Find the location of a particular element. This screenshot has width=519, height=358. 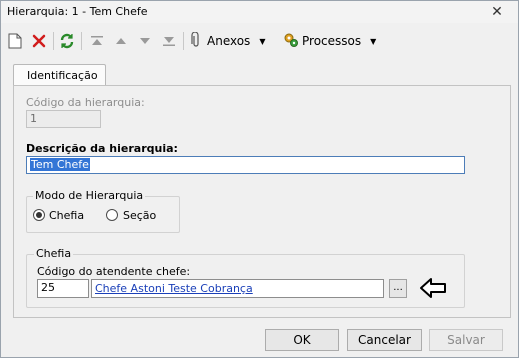

descricao-field: Tem Chefe is located at coordinates (245, 165).